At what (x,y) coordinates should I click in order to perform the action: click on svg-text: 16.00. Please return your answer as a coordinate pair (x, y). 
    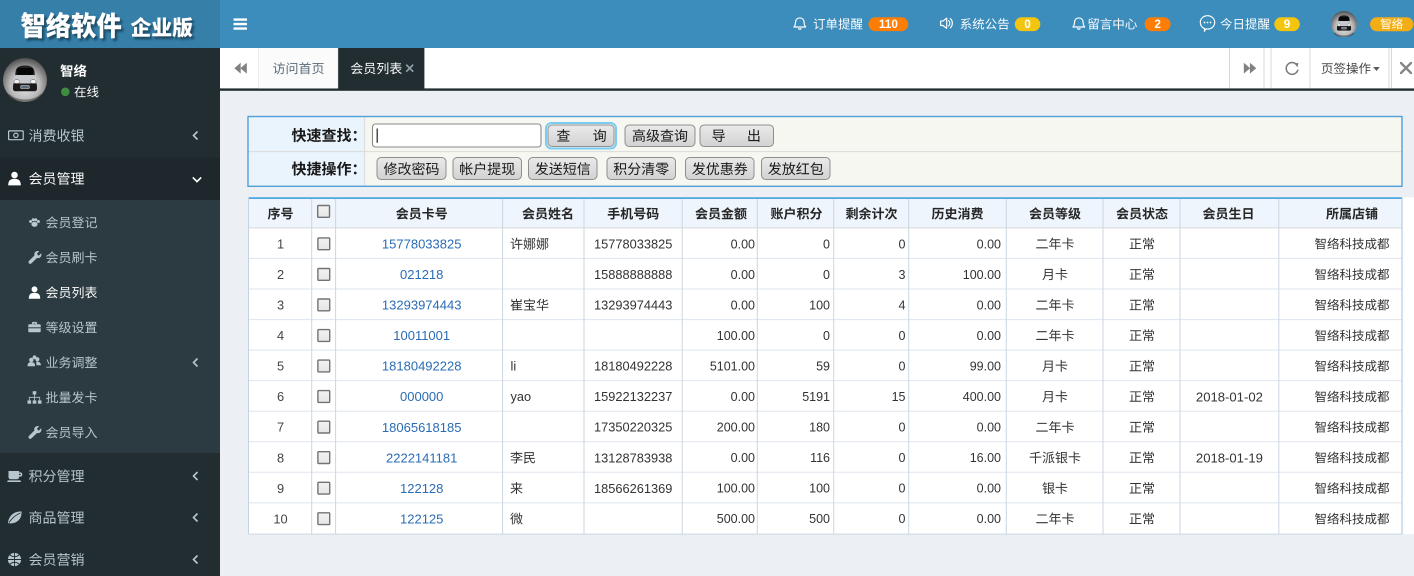
    Looking at the image, I should click on (985, 458).